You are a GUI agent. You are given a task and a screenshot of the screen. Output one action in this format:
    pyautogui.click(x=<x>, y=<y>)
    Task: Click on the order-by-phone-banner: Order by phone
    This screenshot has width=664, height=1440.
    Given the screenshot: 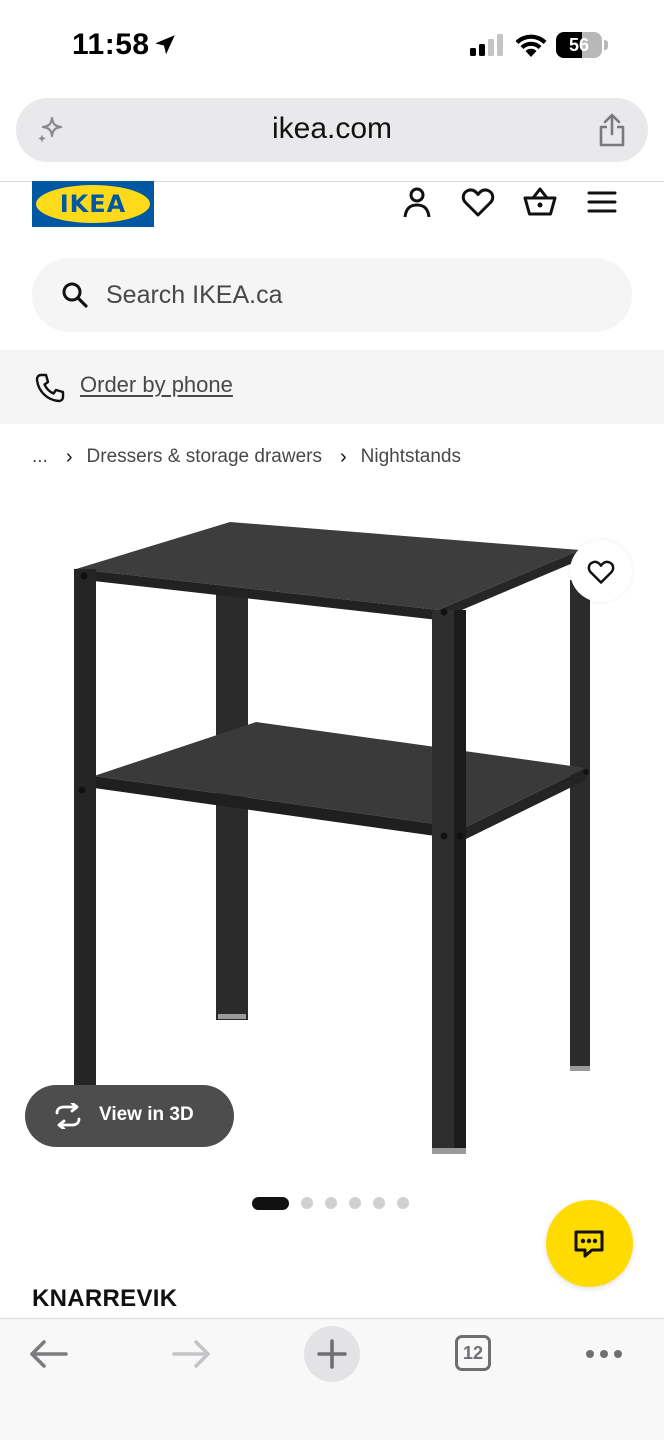 What is the action you would take?
    pyautogui.click(x=332, y=387)
    